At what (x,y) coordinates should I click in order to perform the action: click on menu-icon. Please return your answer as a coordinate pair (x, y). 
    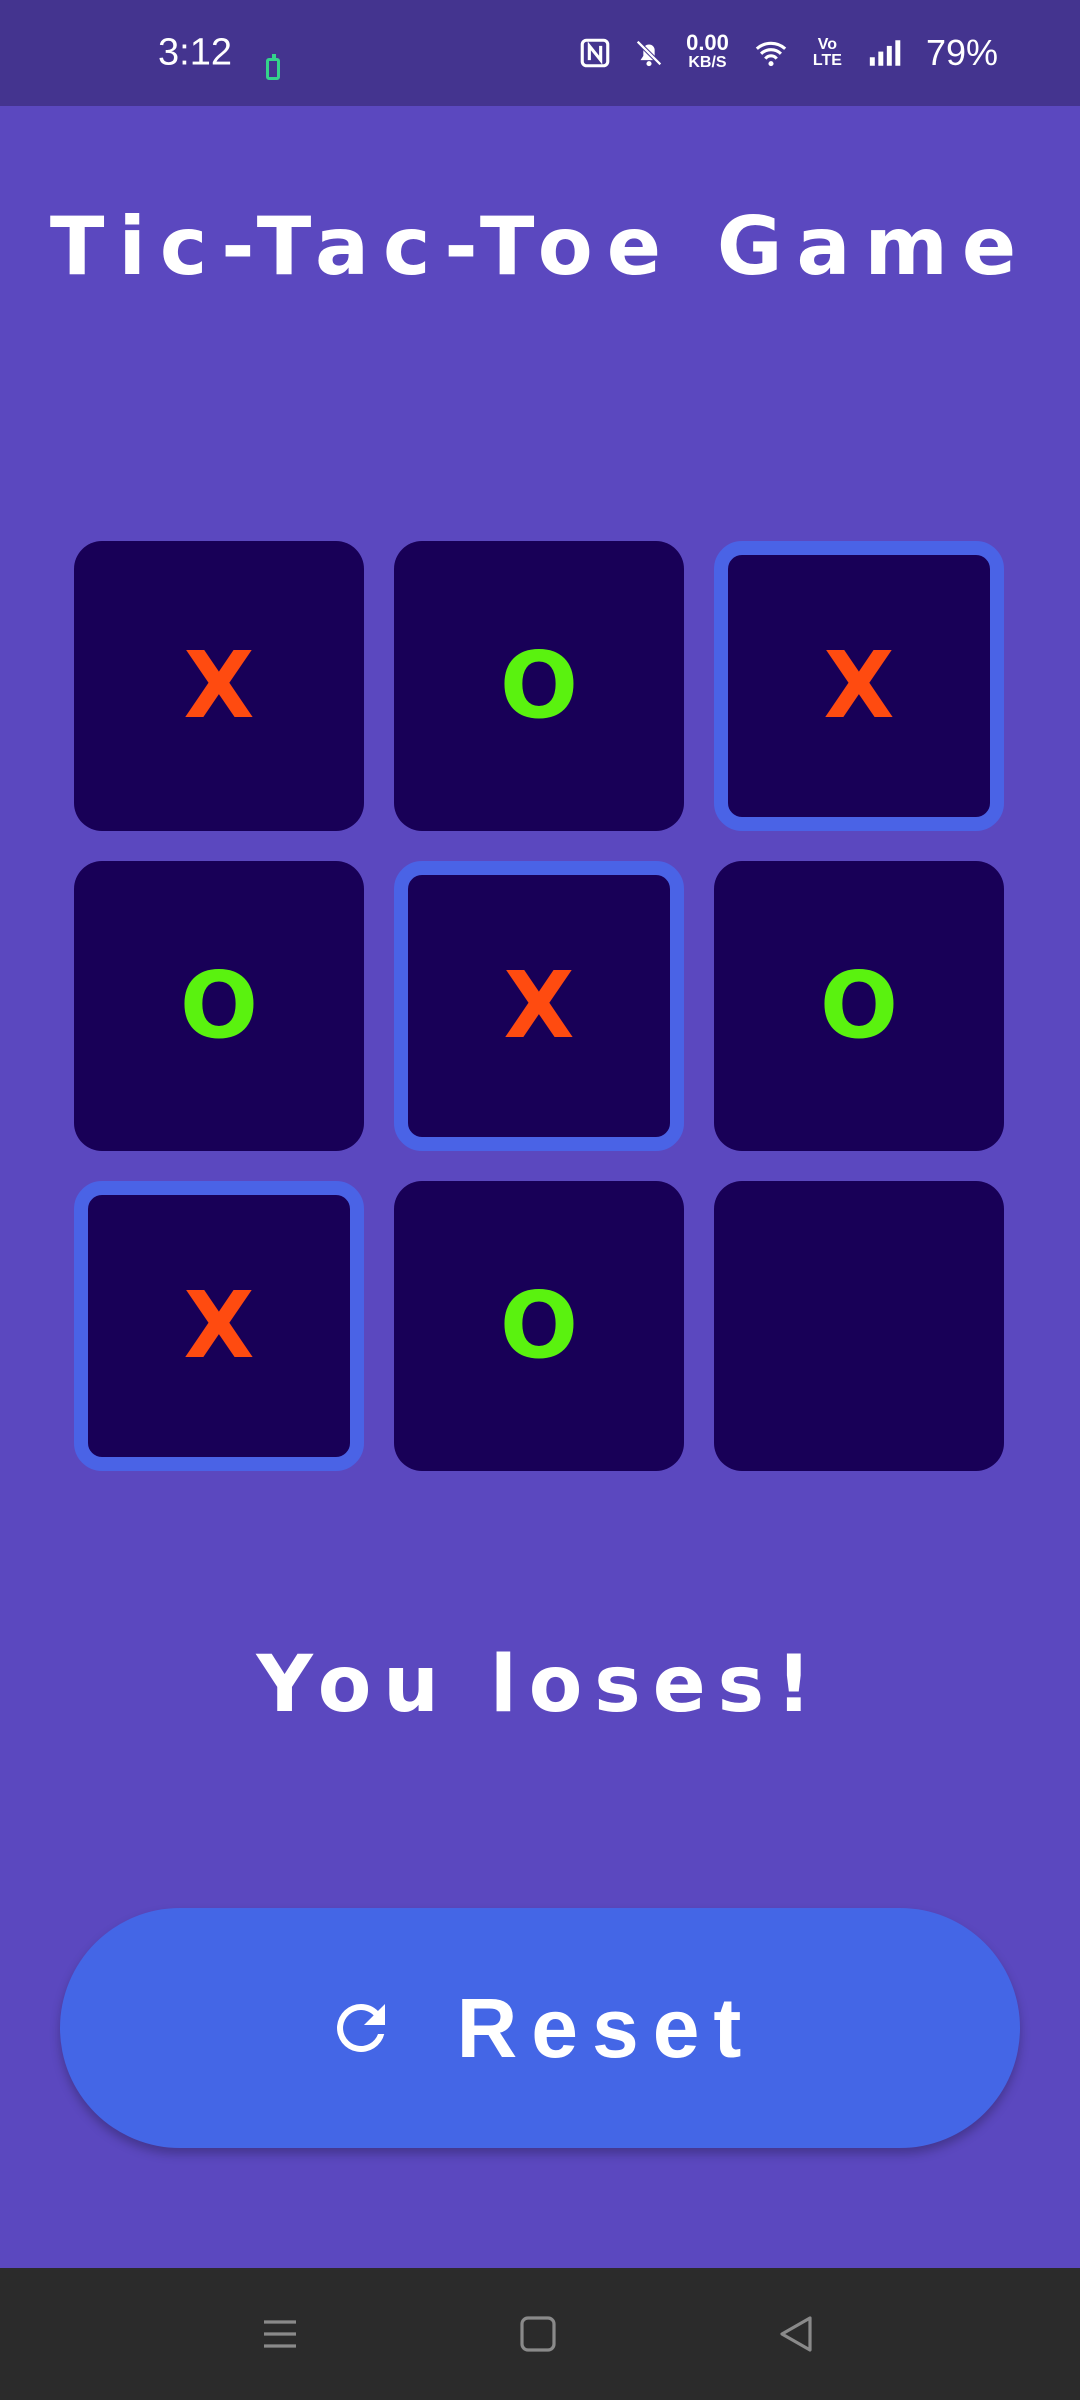
    Looking at the image, I should click on (280, 2334).